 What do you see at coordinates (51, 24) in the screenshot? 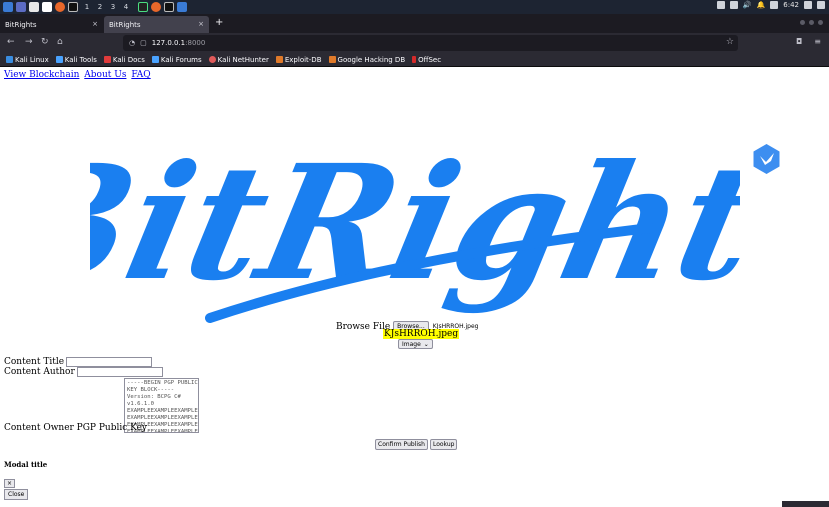
I see `tab-bitrights-1: BitRights ×` at bounding box center [51, 24].